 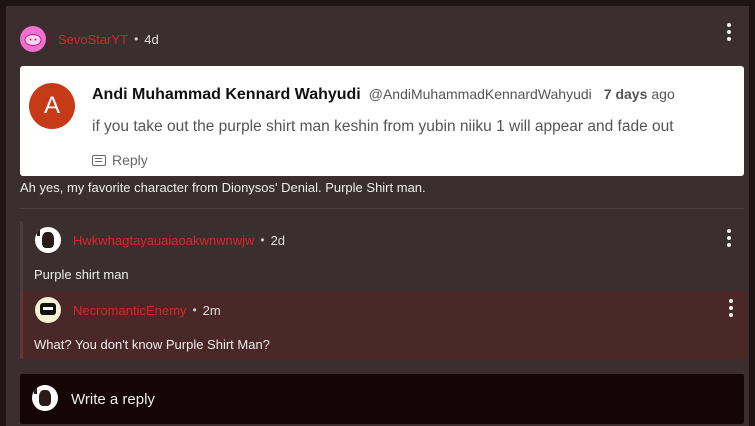 What do you see at coordinates (151, 39) in the screenshot?
I see `post-age: 4d` at bounding box center [151, 39].